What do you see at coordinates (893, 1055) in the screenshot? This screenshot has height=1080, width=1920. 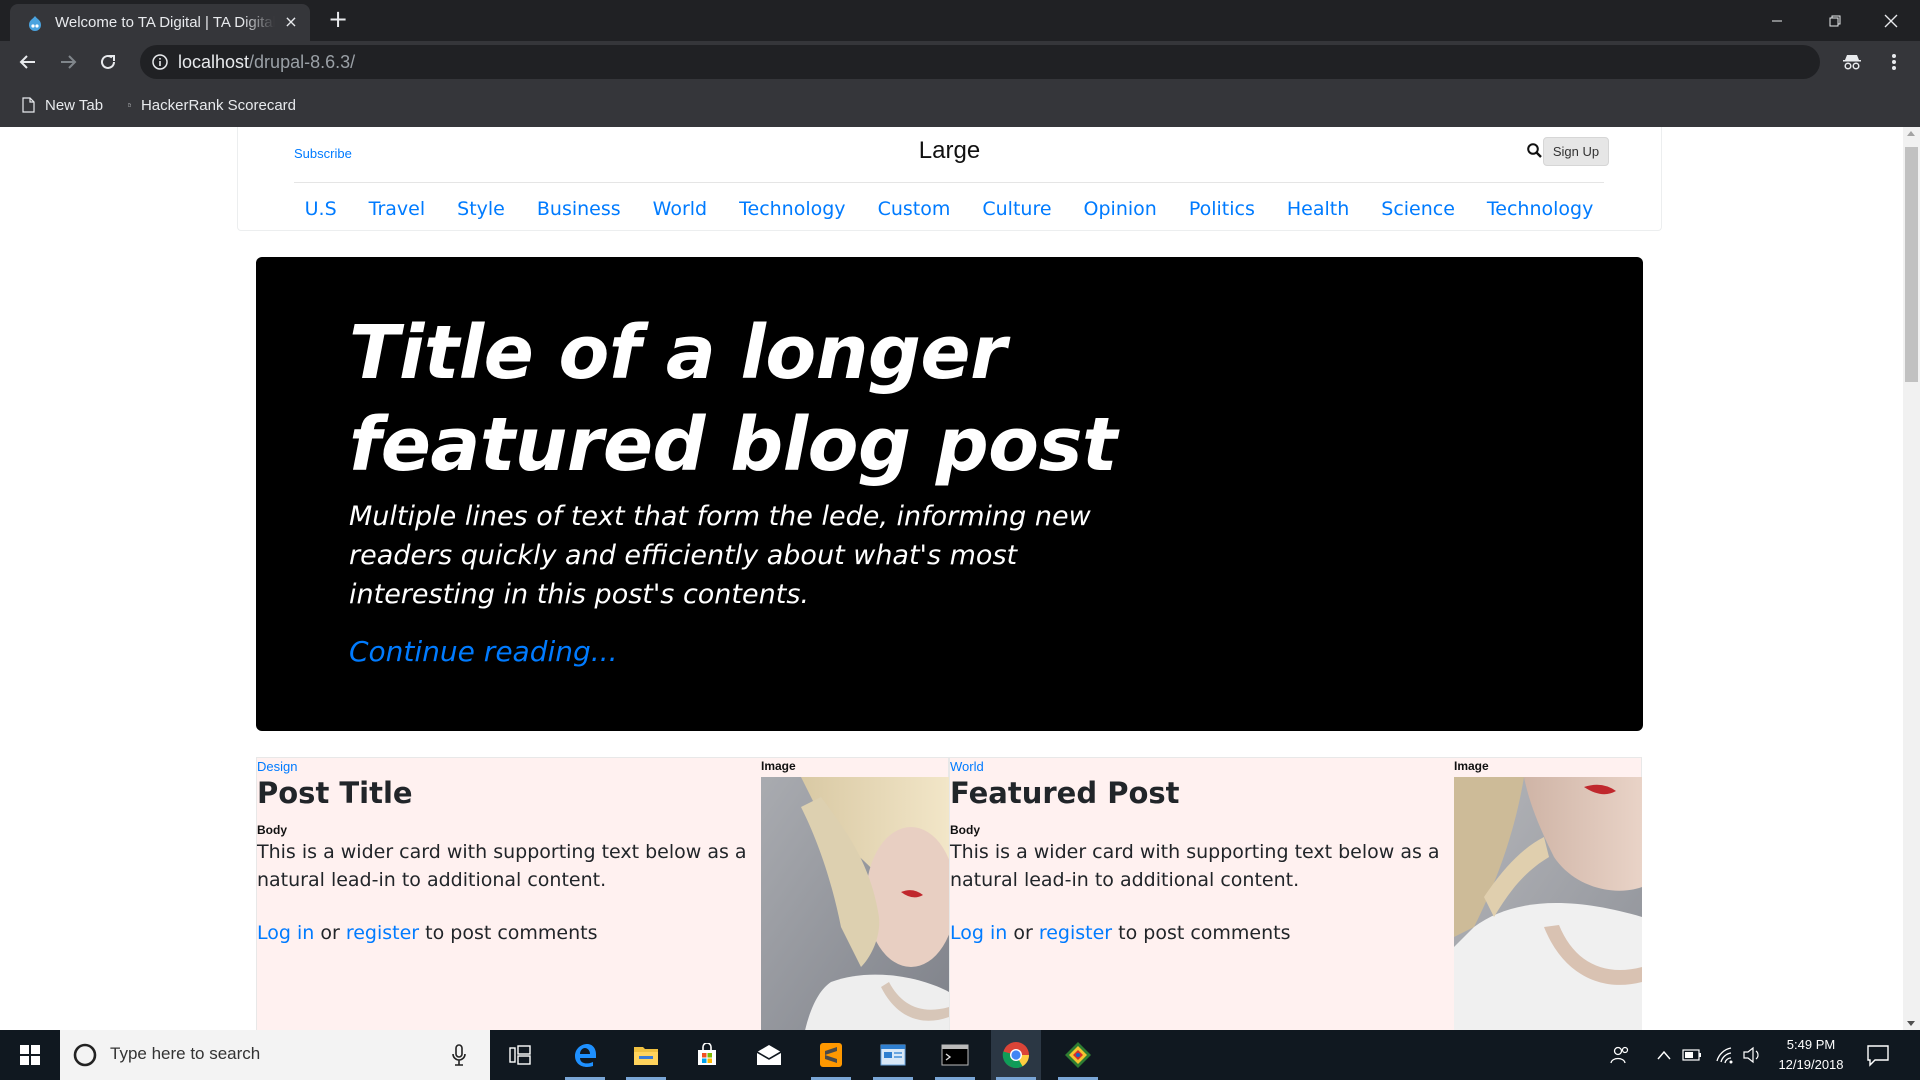 I see `outlook-window-icon` at bounding box center [893, 1055].